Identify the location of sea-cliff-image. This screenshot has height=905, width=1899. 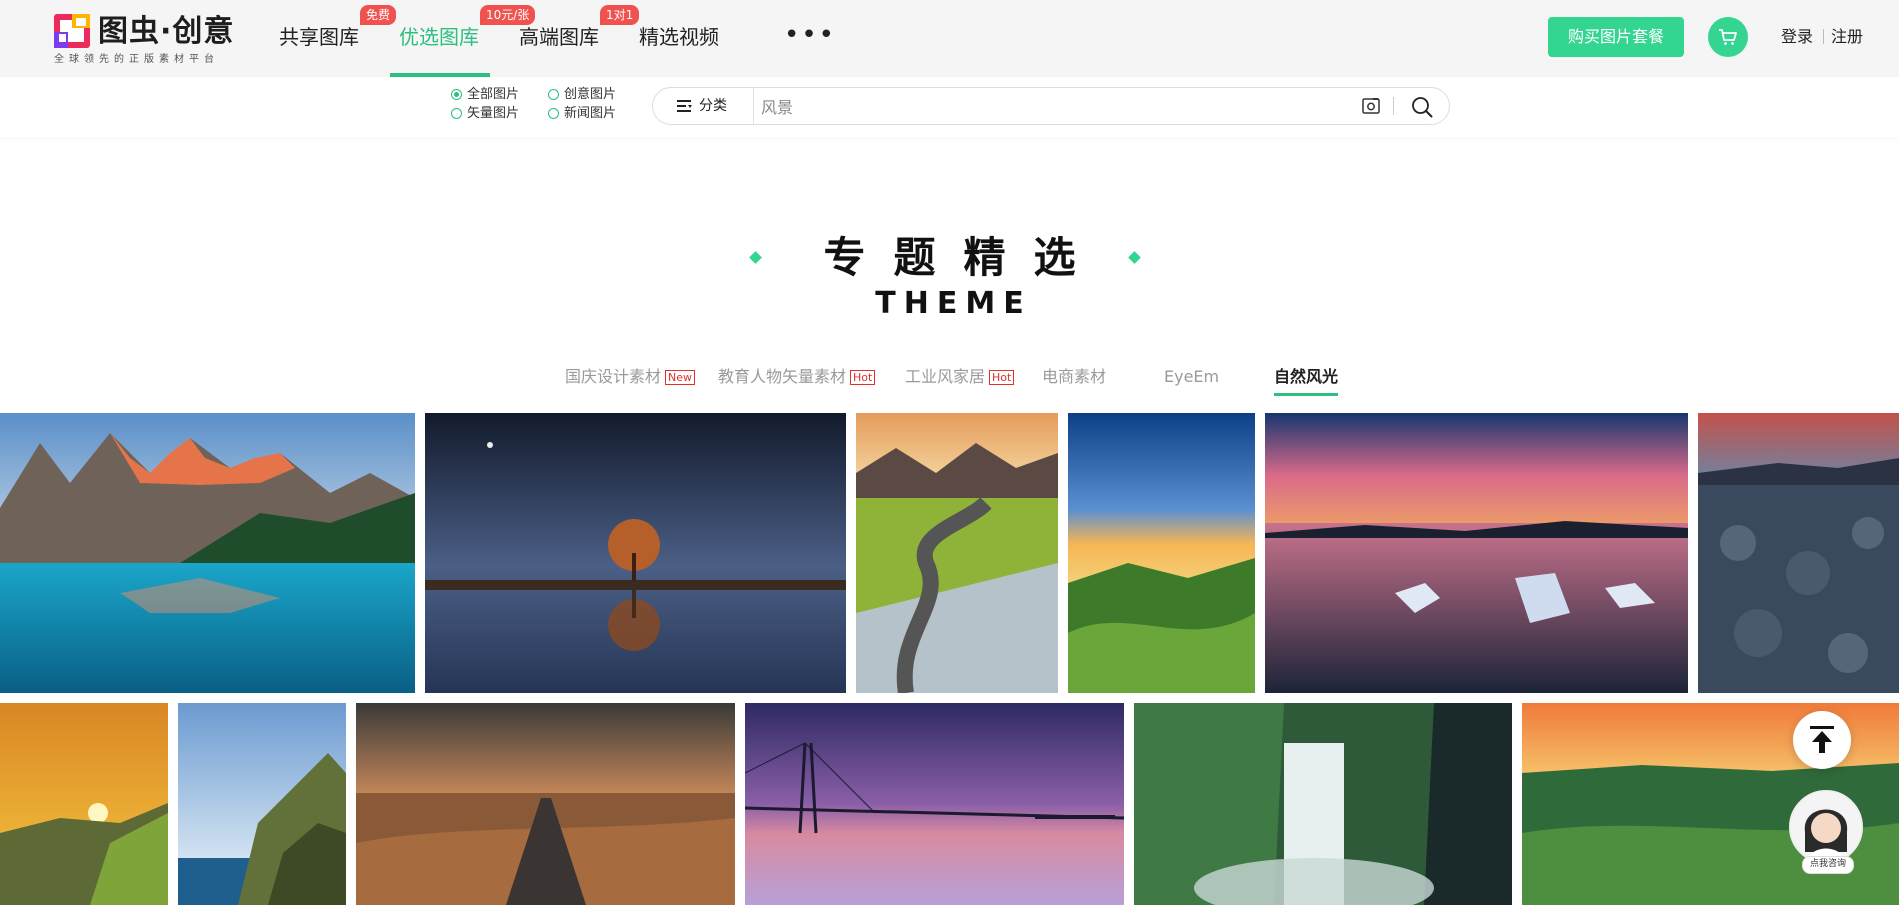
(262, 804).